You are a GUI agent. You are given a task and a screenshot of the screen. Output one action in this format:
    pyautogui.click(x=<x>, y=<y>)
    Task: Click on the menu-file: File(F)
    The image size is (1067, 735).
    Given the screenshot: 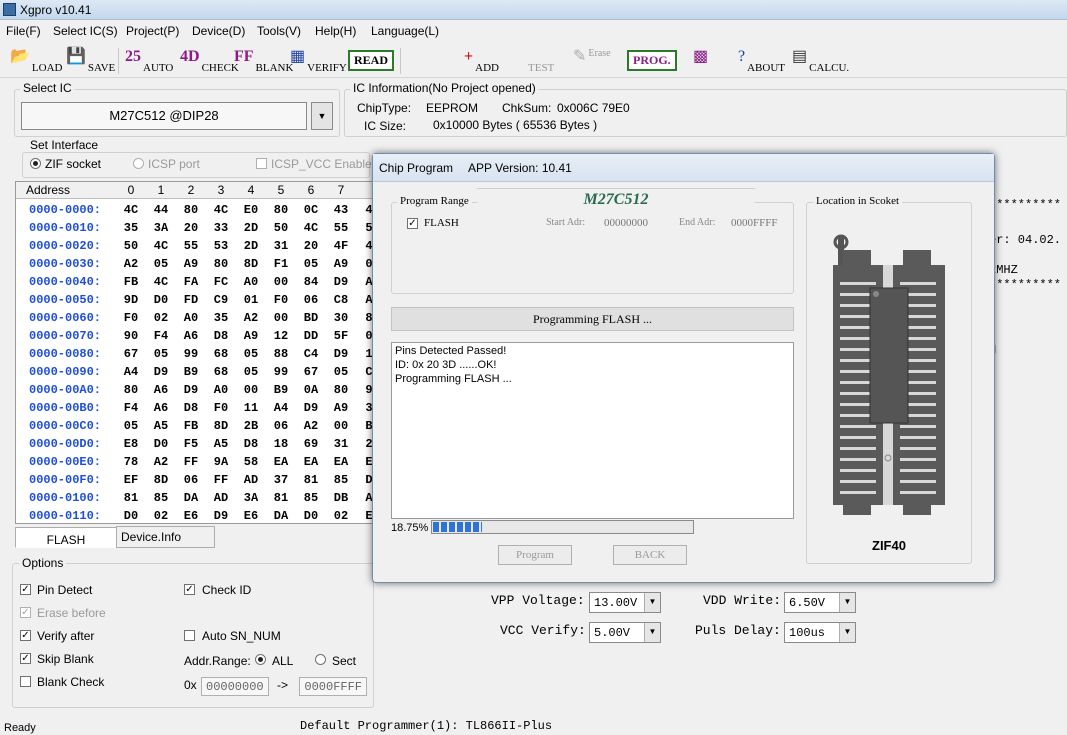 What is the action you would take?
    pyautogui.click(x=23, y=31)
    